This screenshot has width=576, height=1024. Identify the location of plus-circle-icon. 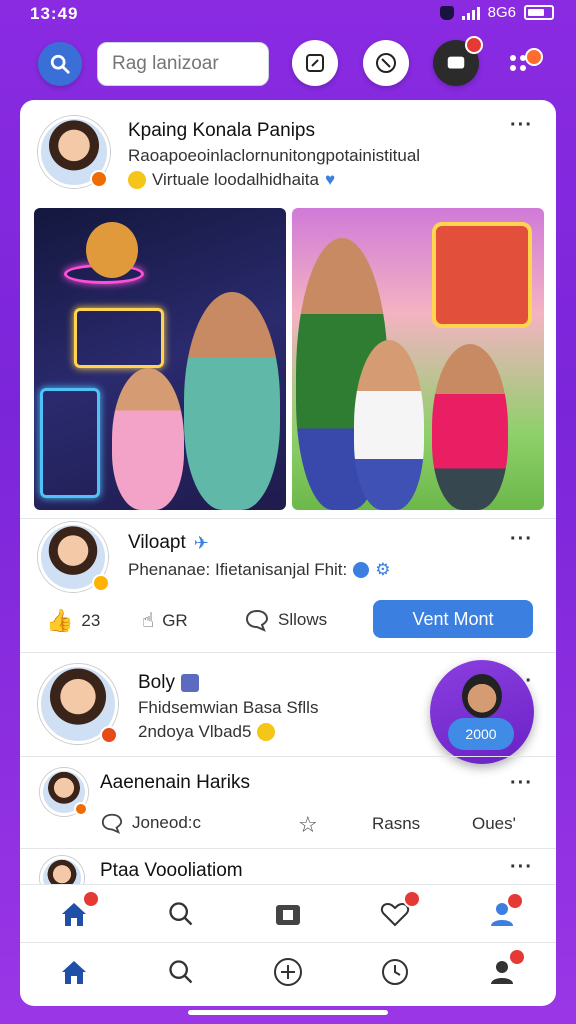
(287, 971).